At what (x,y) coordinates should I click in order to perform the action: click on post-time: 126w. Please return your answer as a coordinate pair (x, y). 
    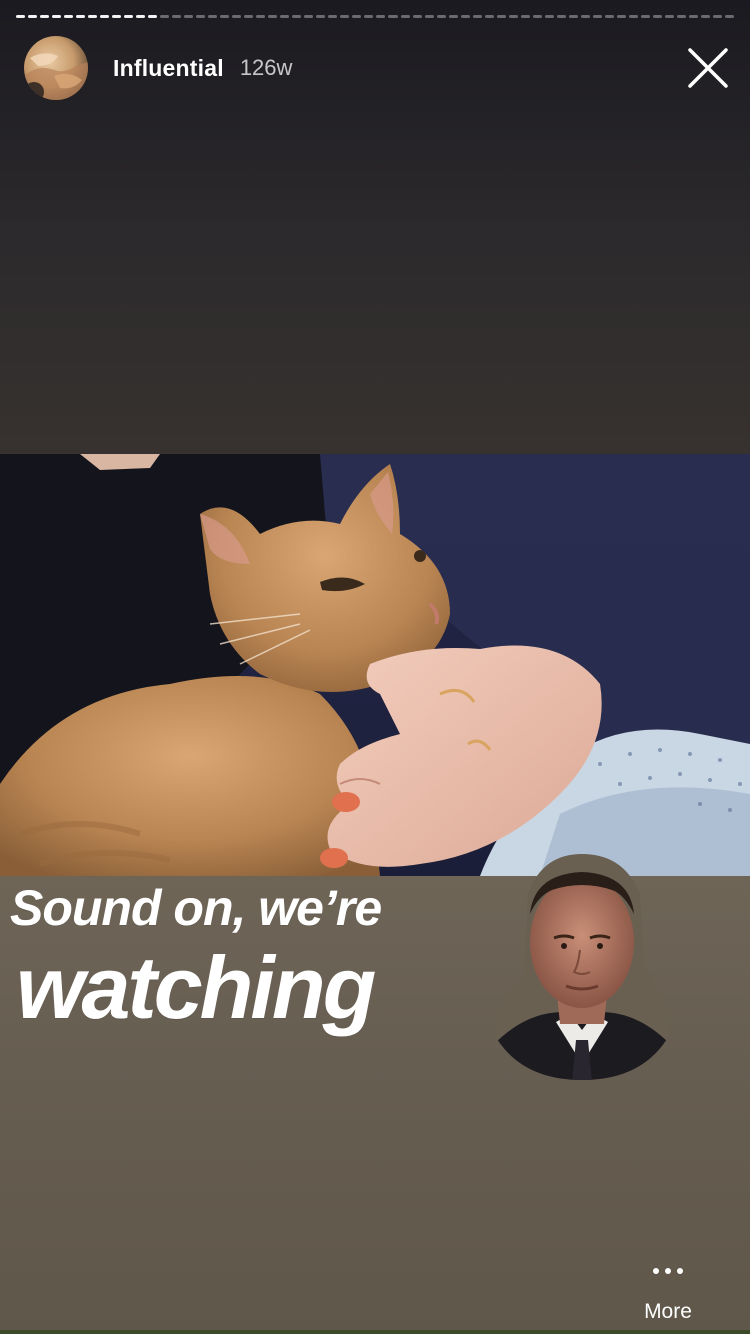
    Looking at the image, I should click on (266, 67).